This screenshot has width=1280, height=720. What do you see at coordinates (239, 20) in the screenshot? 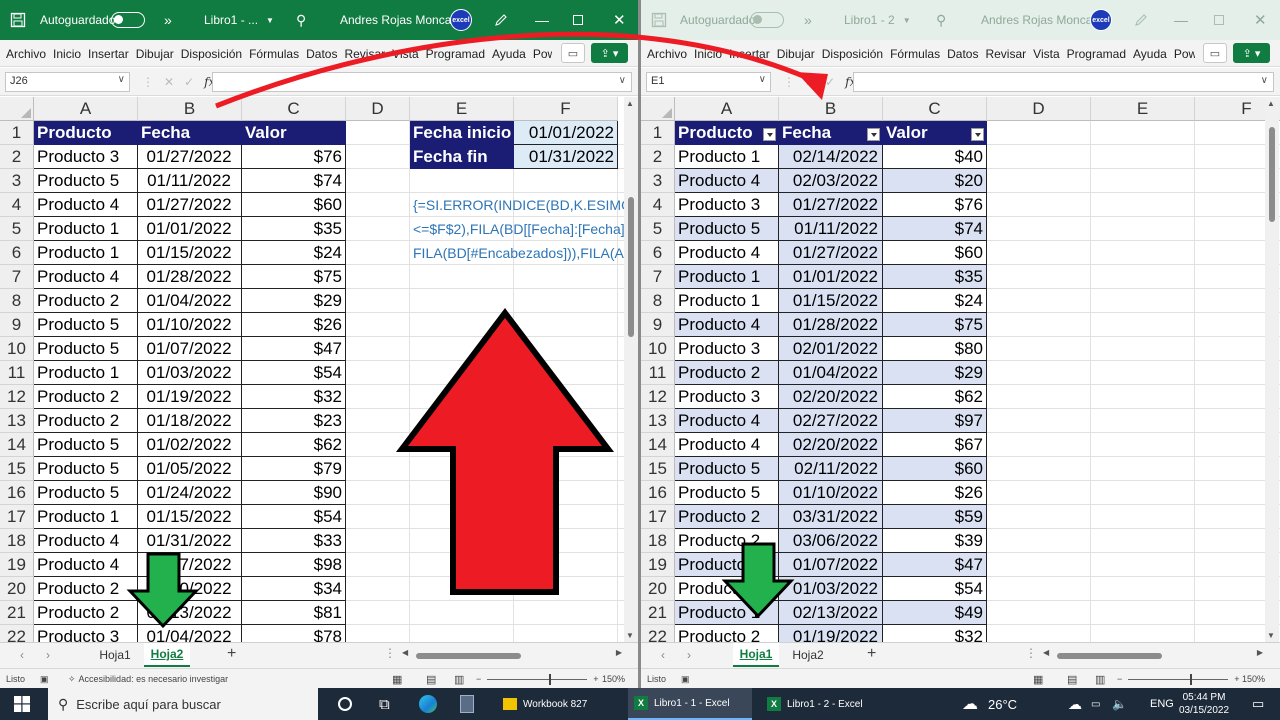
I see `document-title: Libro1 - ... ▼` at bounding box center [239, 20].